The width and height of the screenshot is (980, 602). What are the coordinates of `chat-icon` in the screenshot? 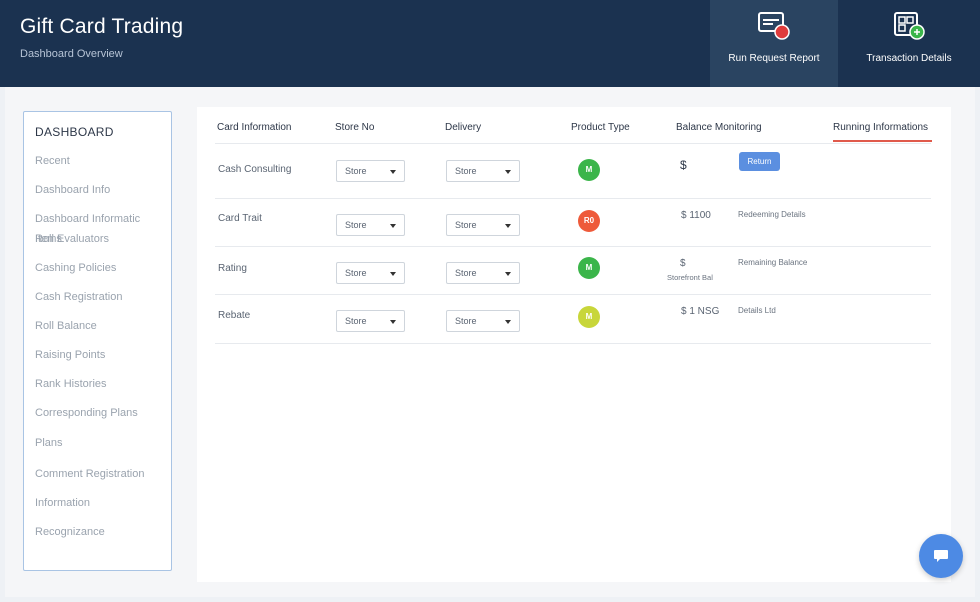 It's located at (941, 556).